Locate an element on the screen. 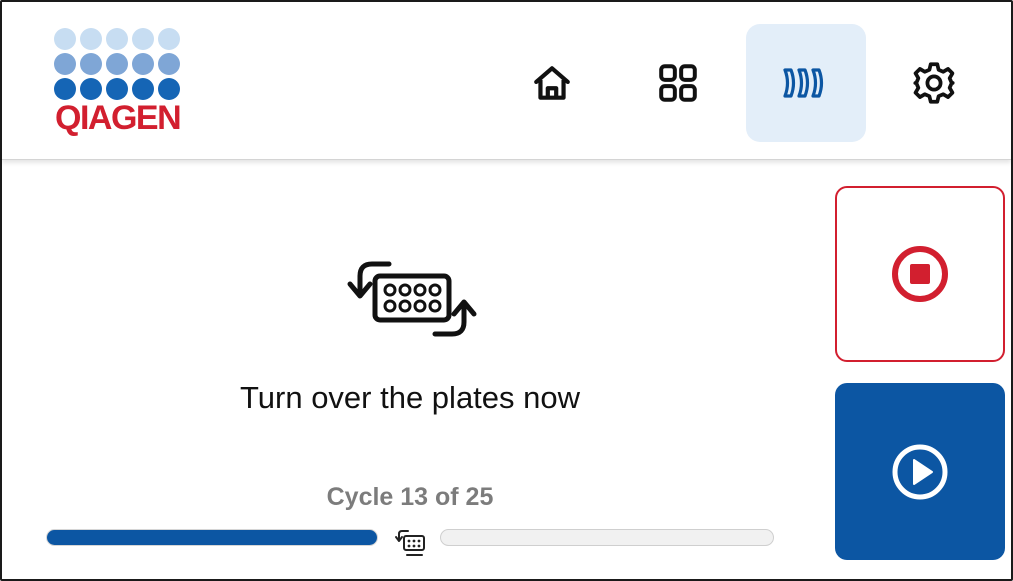 The height and width of the screenshot is (581, 1013). stop-button is located at coordinates (920, 274).